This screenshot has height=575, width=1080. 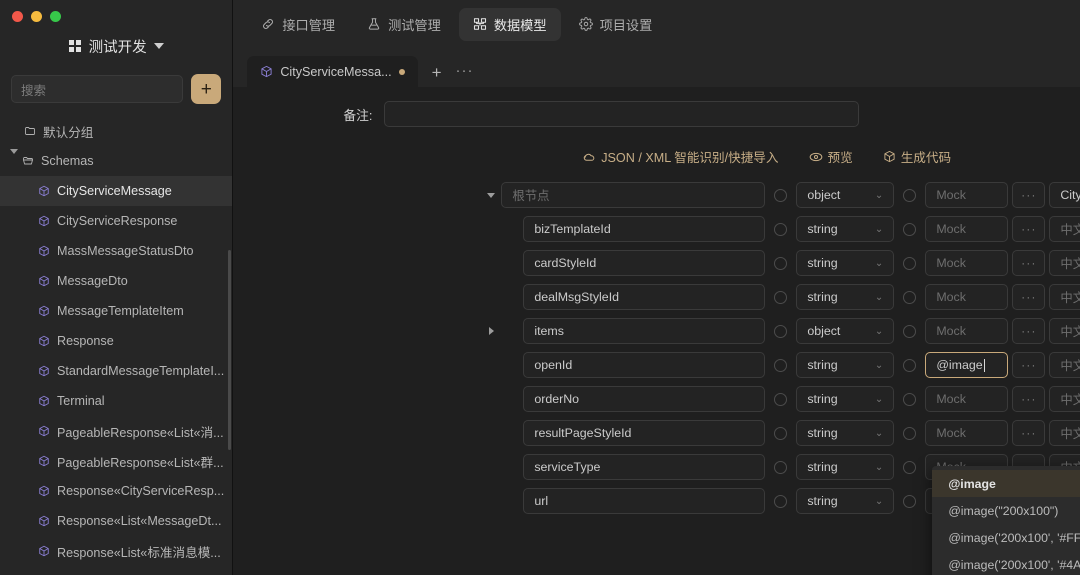 I want to click on field-name-input: url, so click(x=644, y=501).